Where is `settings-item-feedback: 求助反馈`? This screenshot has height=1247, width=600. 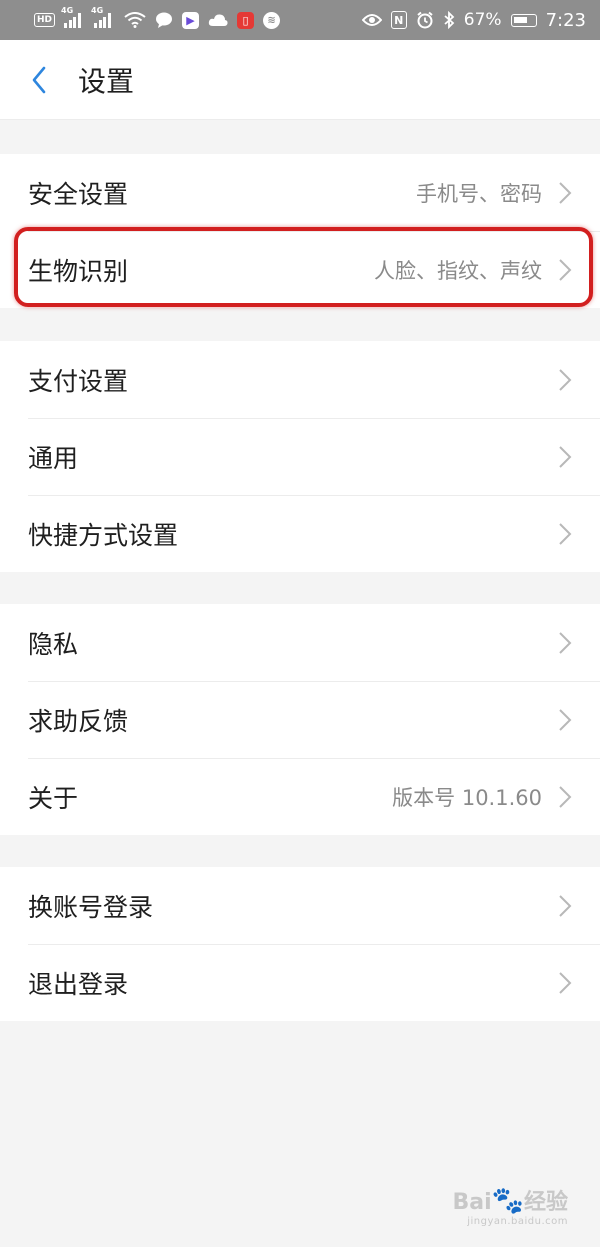
settings-item-feedback: 求助反馈 is located at coordinates (300, 719).